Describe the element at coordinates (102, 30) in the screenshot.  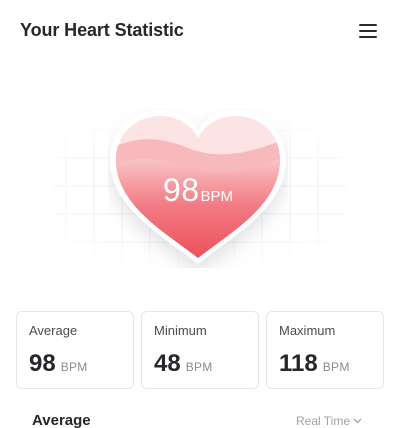
I see `page-title: Your Heart Statistic` at that location.